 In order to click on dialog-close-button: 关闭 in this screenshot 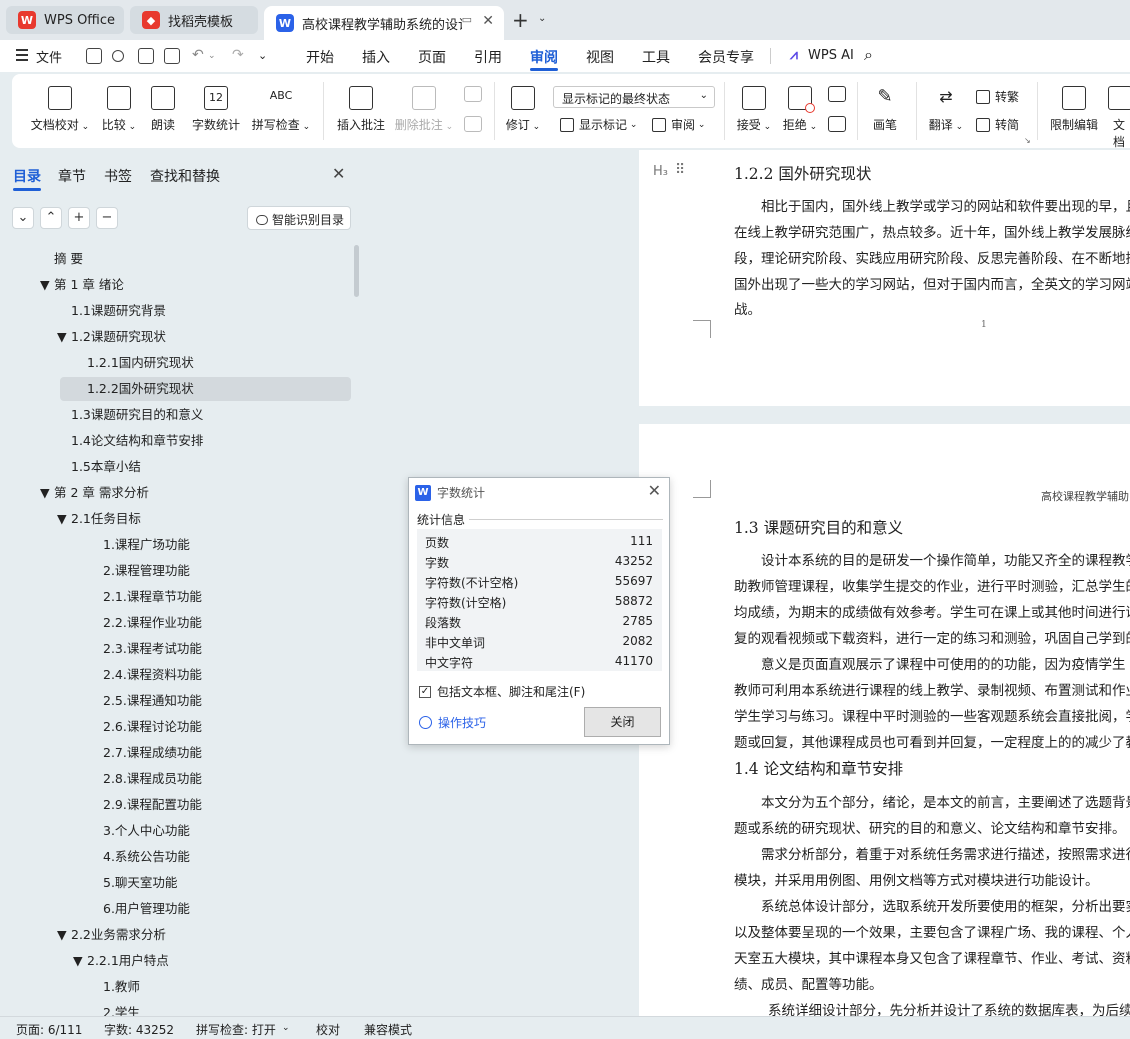, I will do `click(622, 722)`.